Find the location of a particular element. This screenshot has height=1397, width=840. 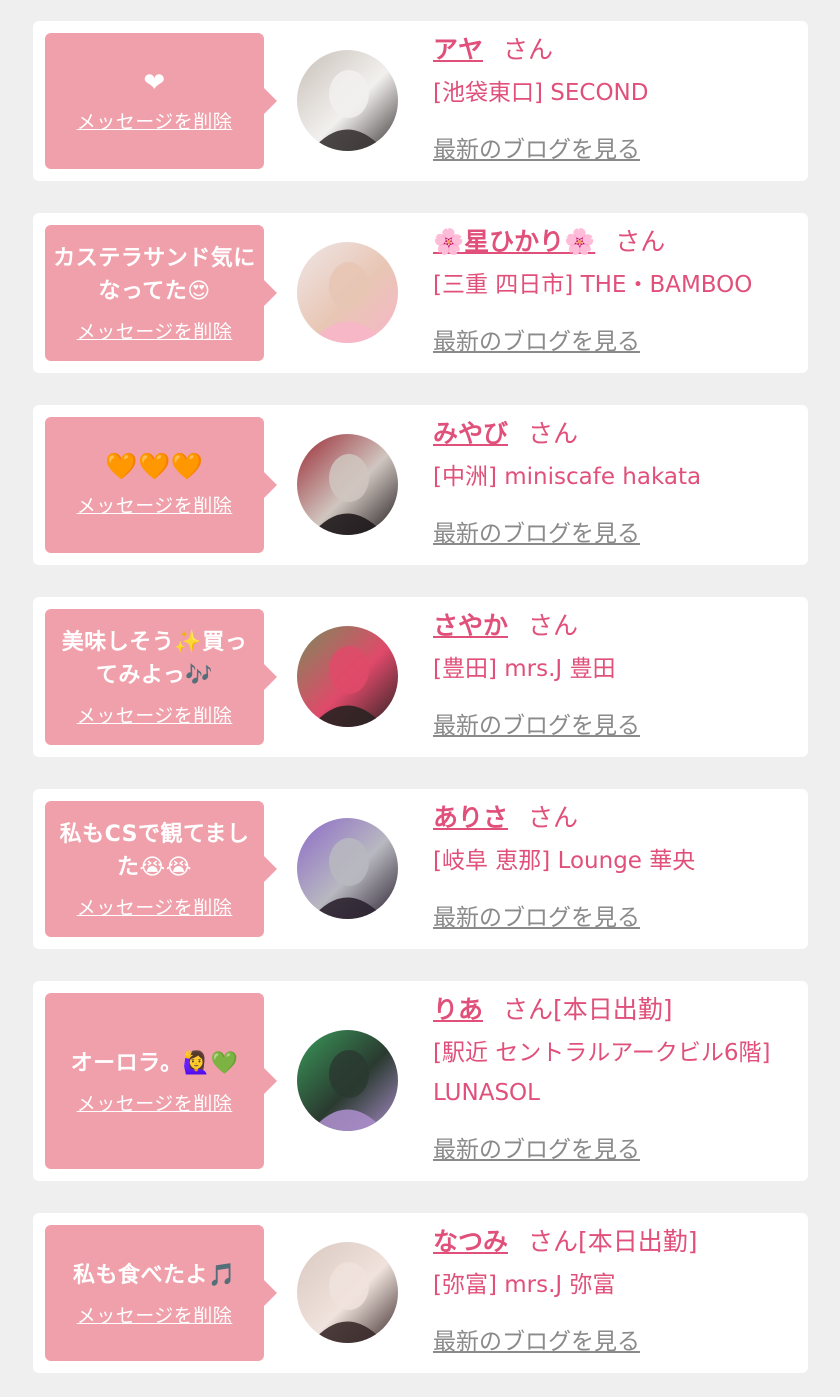

message-bubble: 私も食べたよ🎵 メッセージを削除 is located at coordinates (161, 1293).